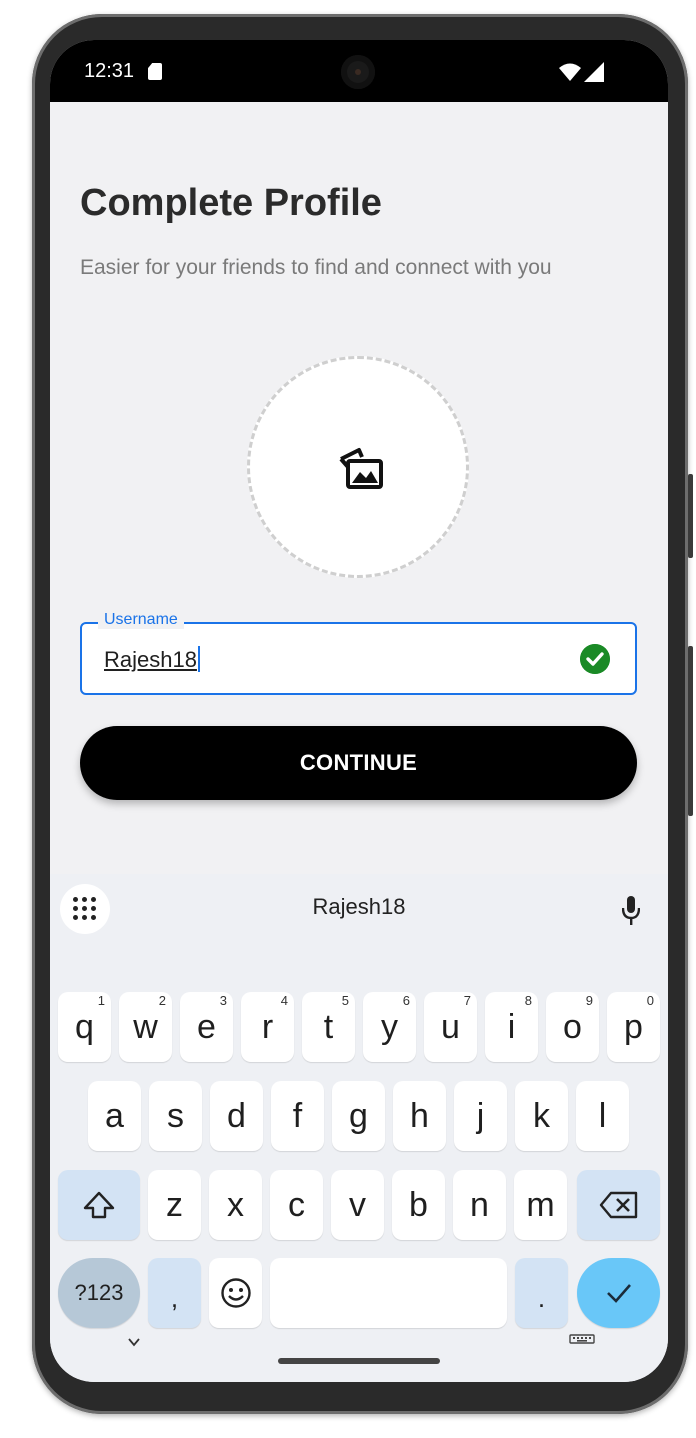  Describe the element at coordinates (594, 72) in the screenshot. I see `signal-icon` at that location.